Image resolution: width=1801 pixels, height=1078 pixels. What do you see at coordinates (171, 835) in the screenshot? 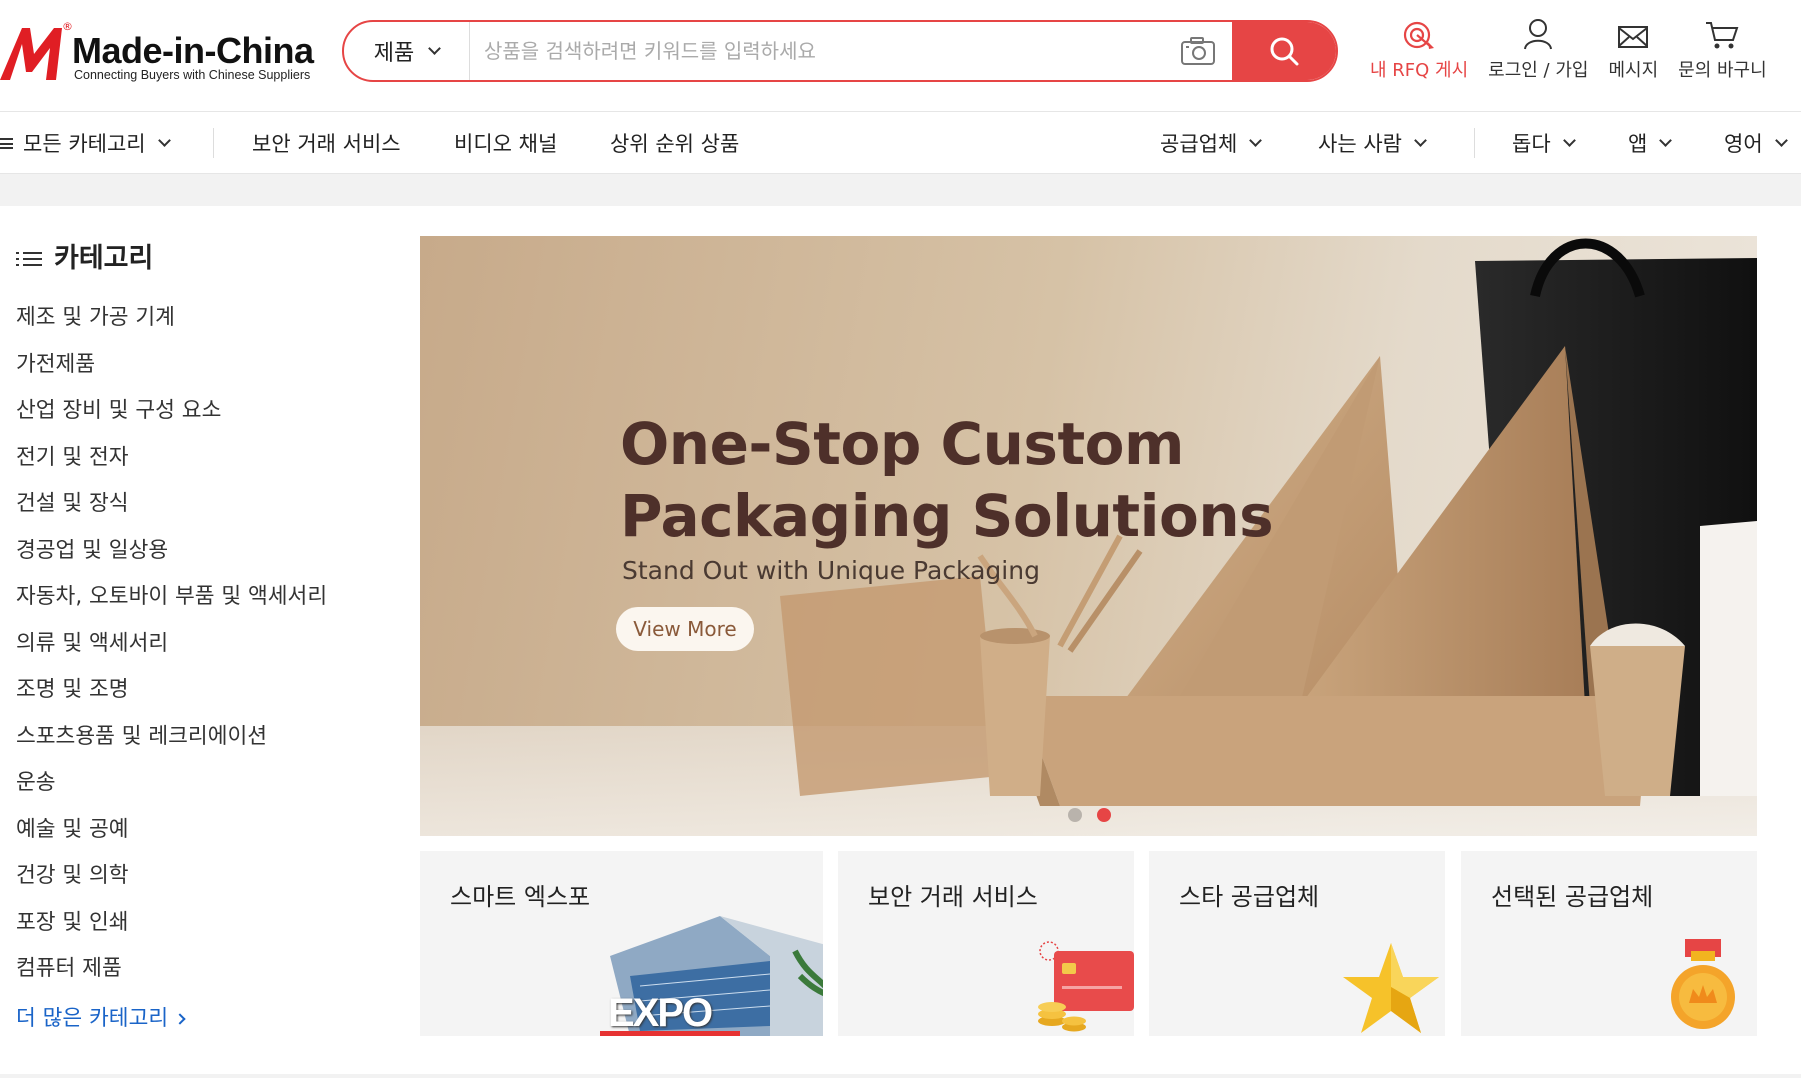
I see `category-item: 예술 및 공예` at bounding box center [171, 835].